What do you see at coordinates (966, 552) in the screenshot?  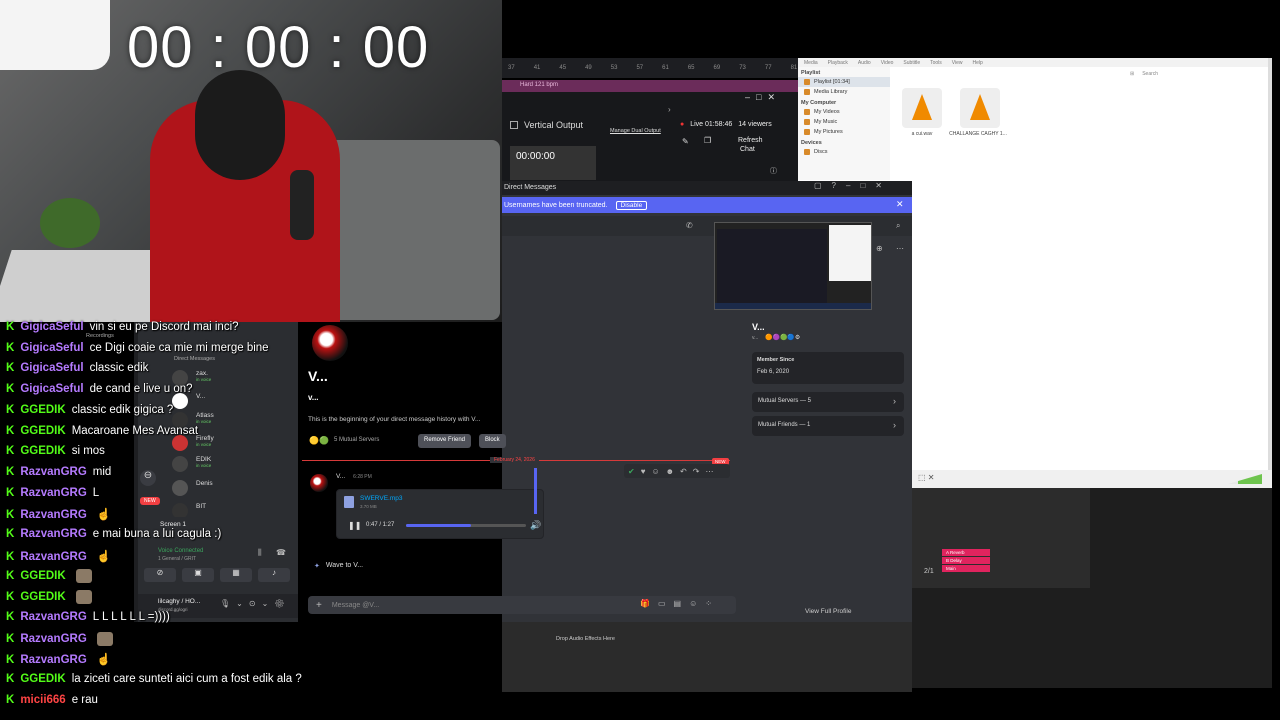 I see `daw-track: A Reverb` at bounding box center [966, 552].